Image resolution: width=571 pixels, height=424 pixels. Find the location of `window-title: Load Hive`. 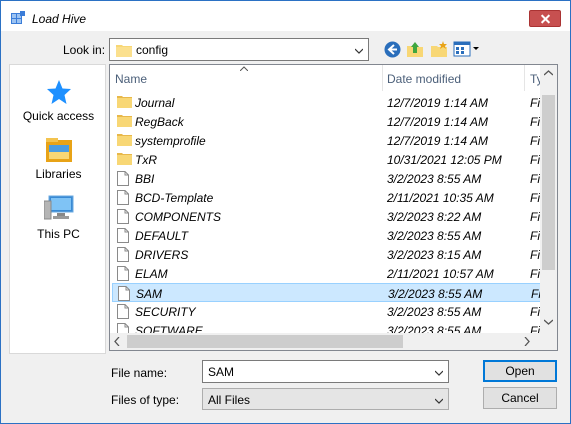

window-title: Load Hive is located at coordinates (59, 19).